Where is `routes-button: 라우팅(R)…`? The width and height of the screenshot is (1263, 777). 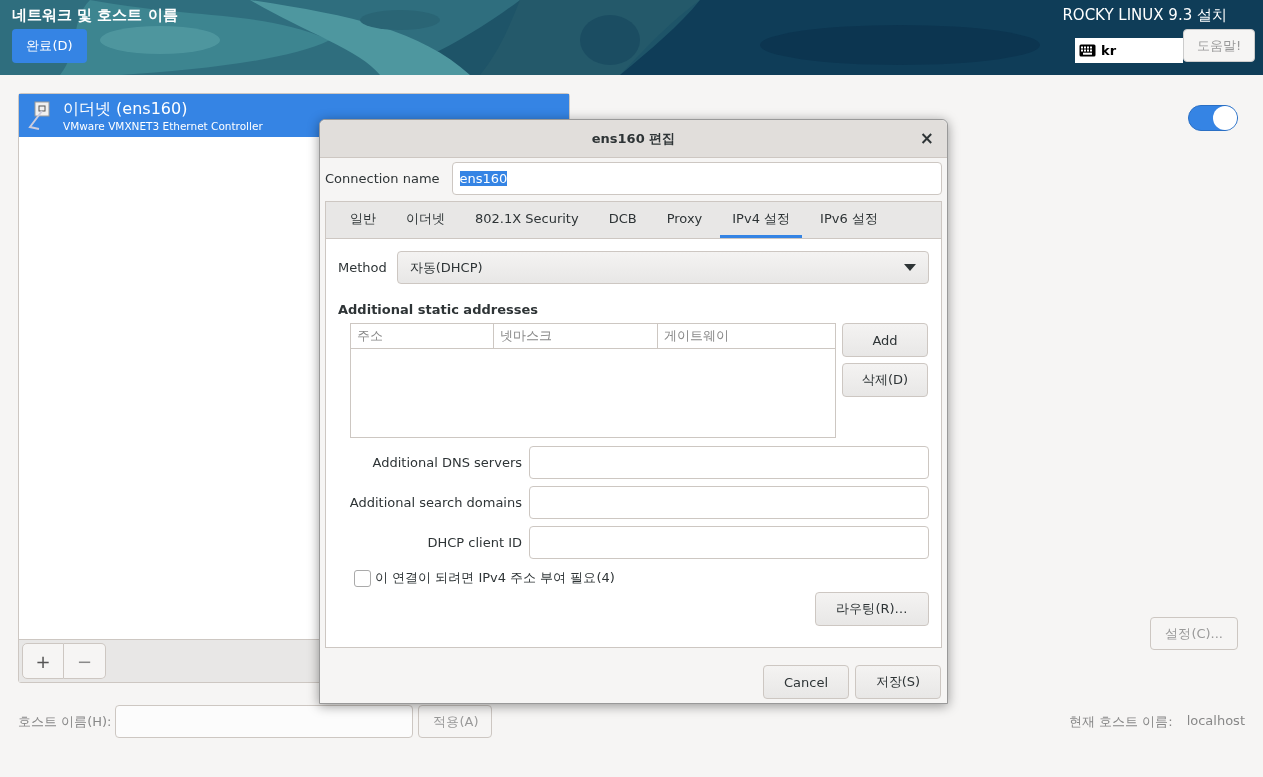
routes-button: 라우팅(R)… is located at coordinates (872, 609).